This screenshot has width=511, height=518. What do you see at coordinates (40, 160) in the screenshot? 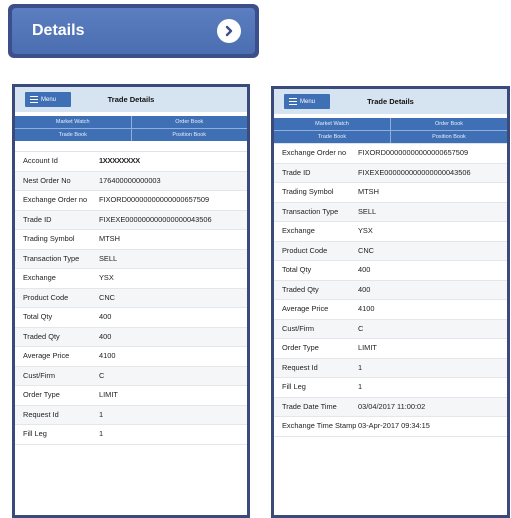
I see `detail-label: Account Id` at bounding box center [40, 160].